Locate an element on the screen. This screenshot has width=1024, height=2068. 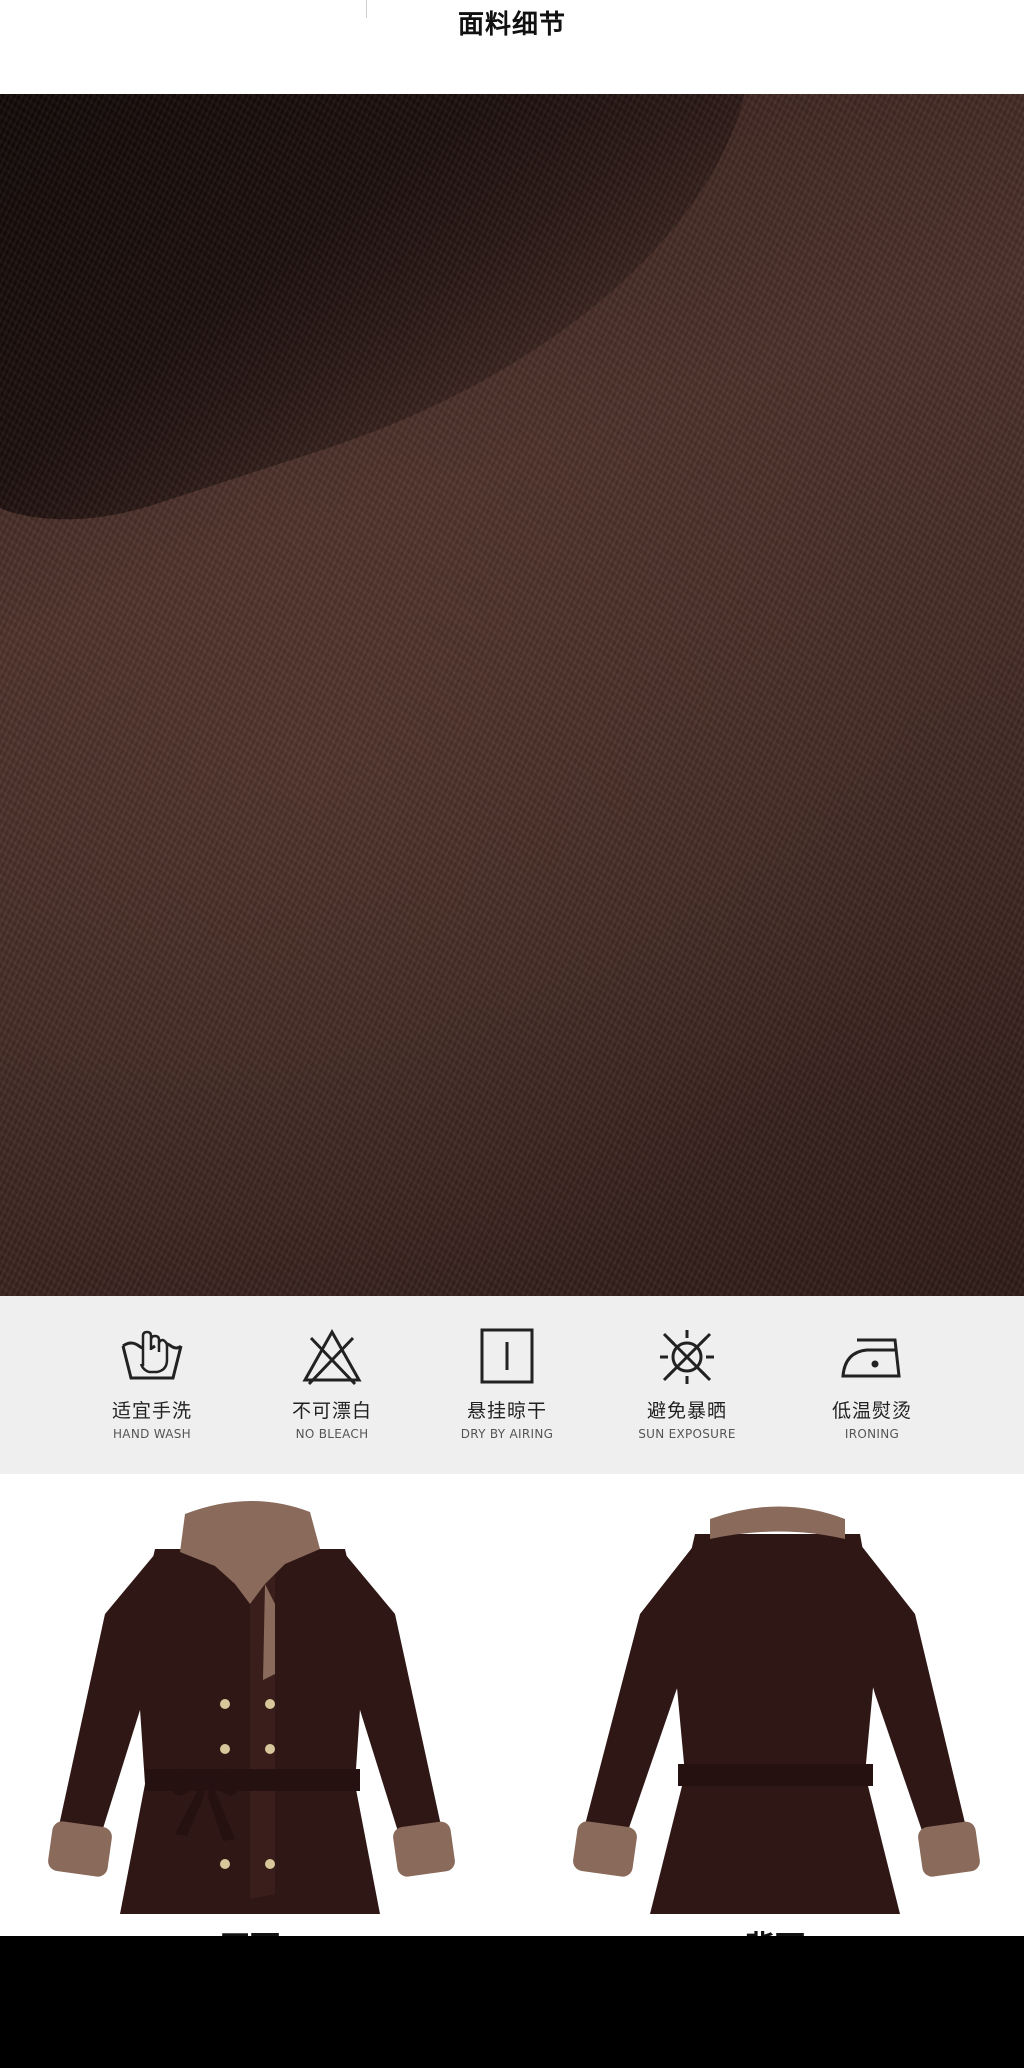
care-label-cn: 适宜手洗 is located at coordinates (151, 1411).